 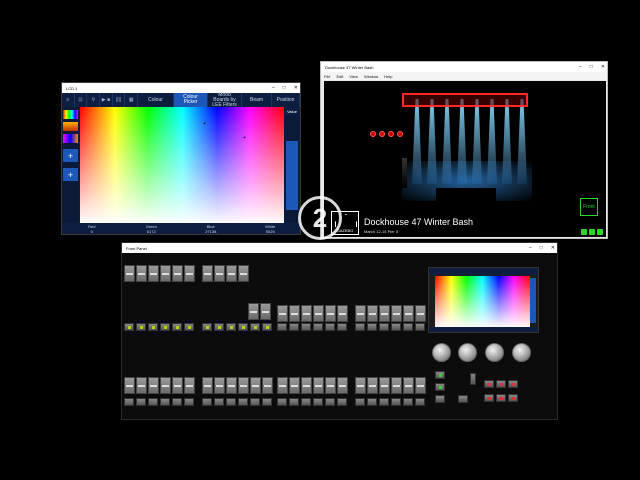 What do you see at coordinates (584, 232) in the screenshot?
I see `rotate-icon` at bounding box center [584, 232].